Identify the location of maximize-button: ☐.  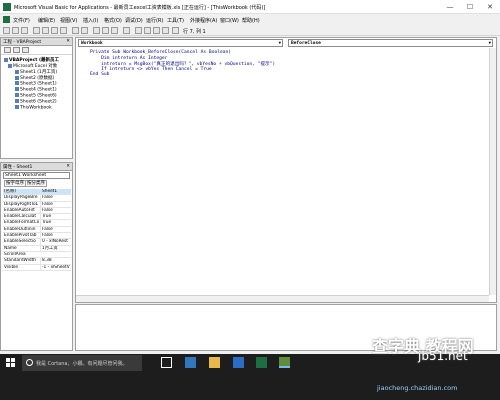
(470, 7).